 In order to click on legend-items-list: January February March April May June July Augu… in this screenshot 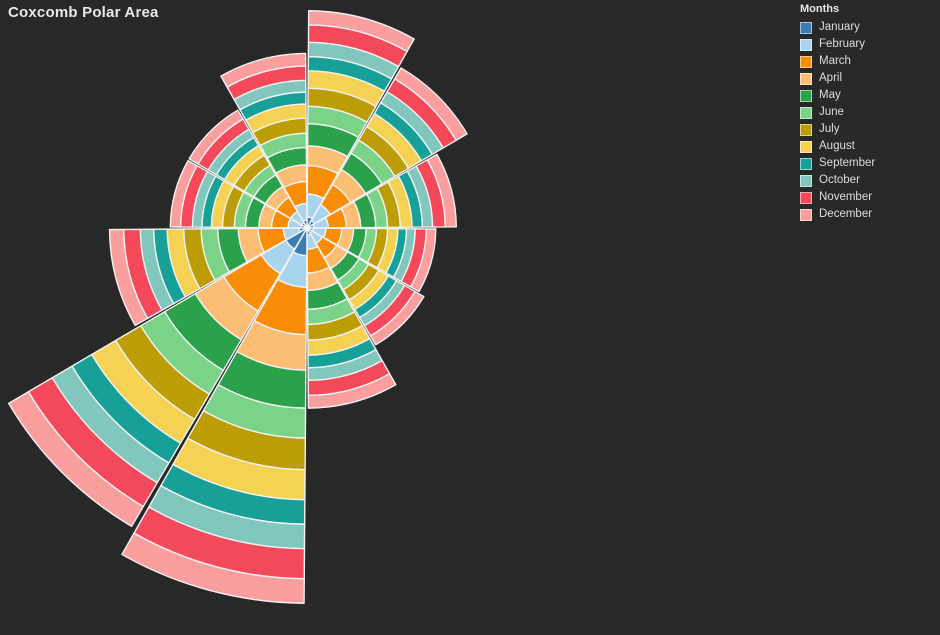, I will do `click(867, 121)`.